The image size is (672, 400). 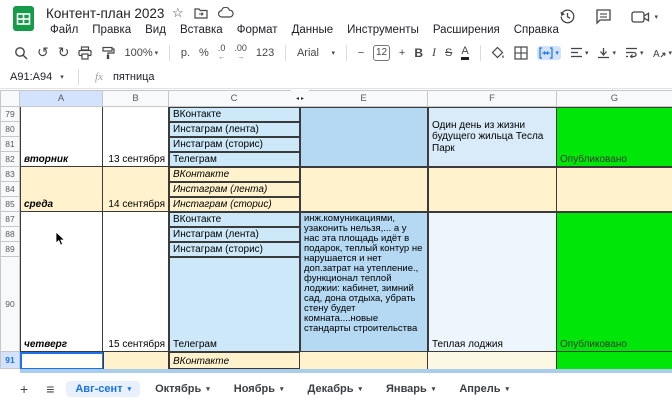 I want to click on sheet-tab-active: Авг-сент ▾, so click(x=103, y=388).